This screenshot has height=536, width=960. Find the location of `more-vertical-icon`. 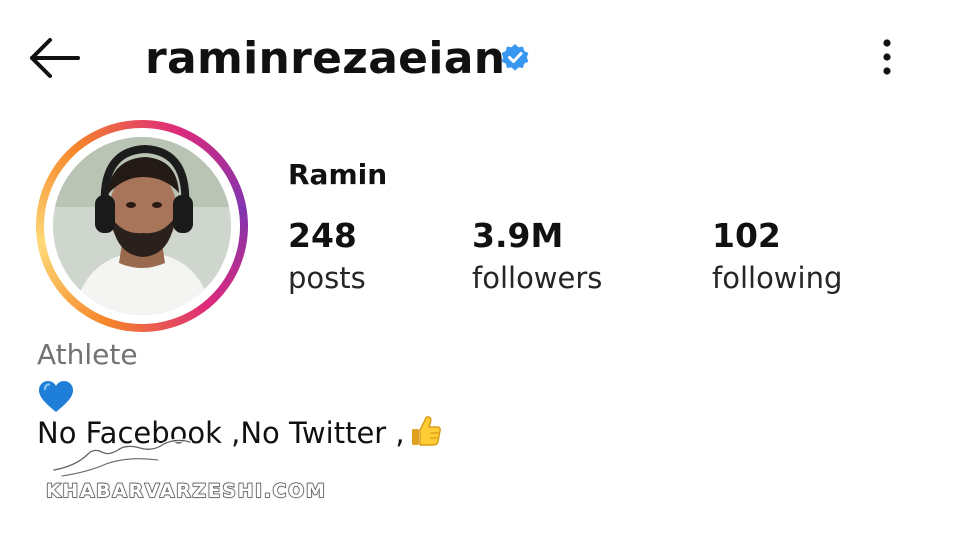

more-vertical-icon is located at coordinates (887, 57).